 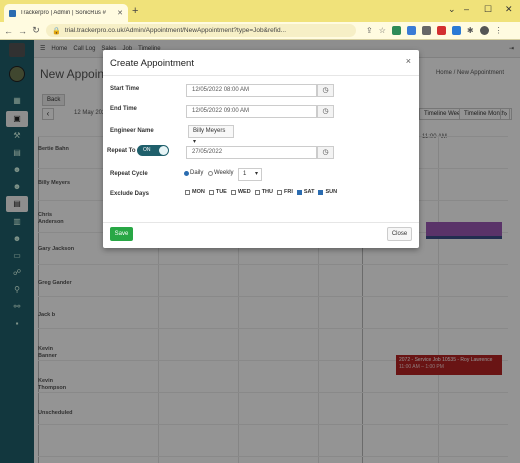 What do you see at coordinates (285, 192) in the screenshot?
I see `day-checkbox-fri: FRI` at bounding box center [285, 192].